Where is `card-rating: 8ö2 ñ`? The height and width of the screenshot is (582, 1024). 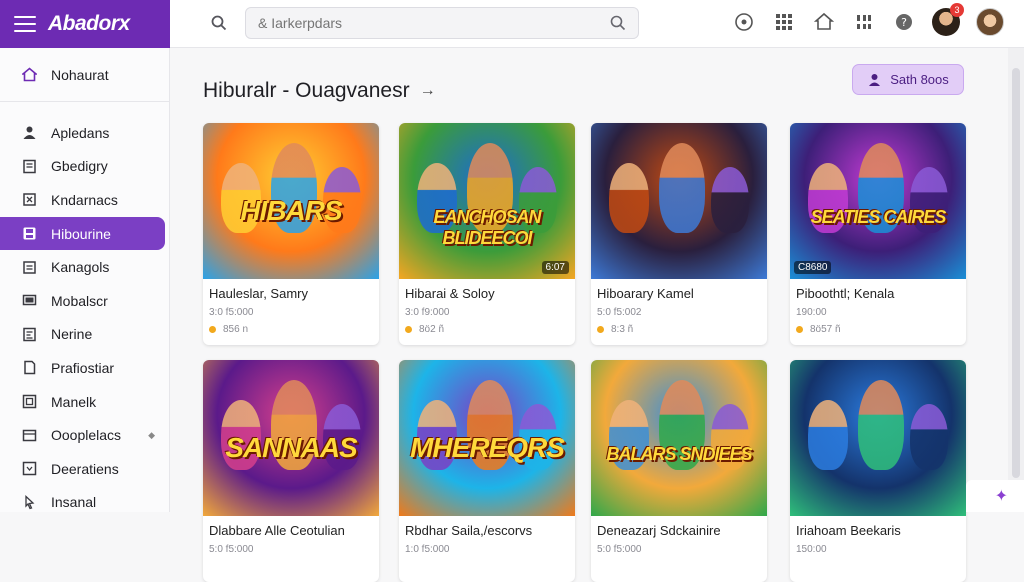
card-rating: 8ö2 ñ is located at coordinates (487, 329).